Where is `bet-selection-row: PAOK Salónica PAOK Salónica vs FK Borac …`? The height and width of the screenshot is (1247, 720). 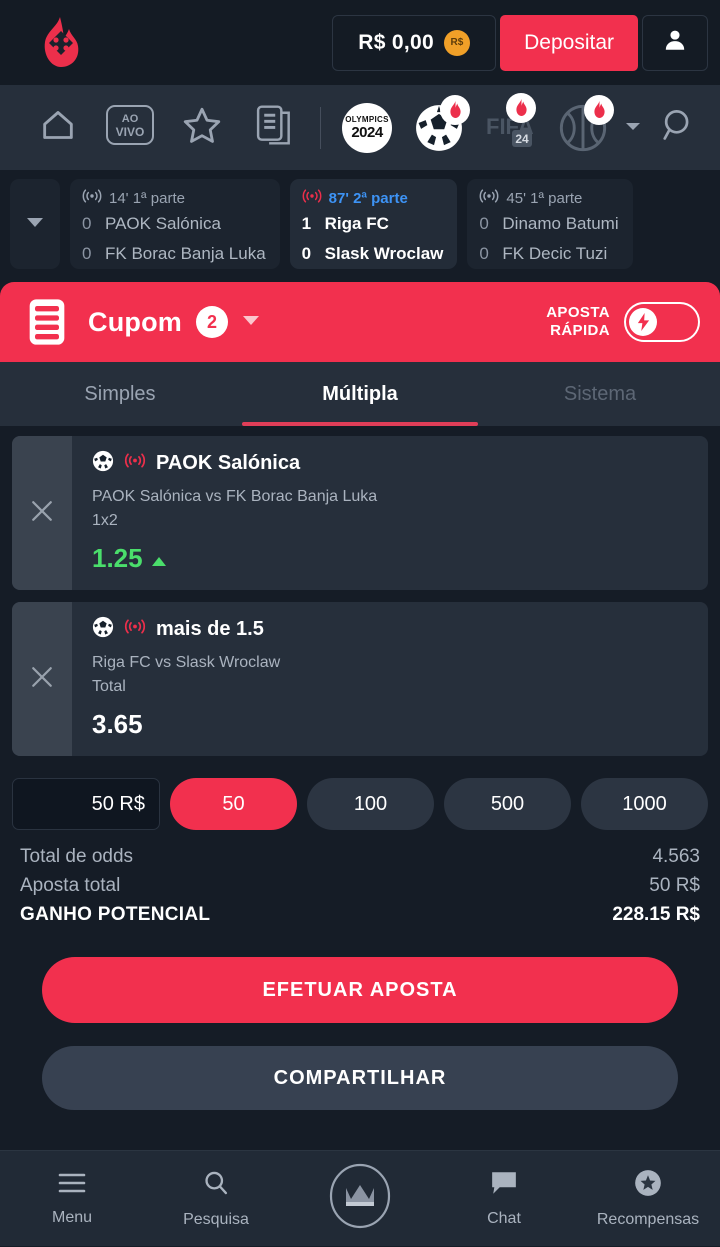
bet-selection-row: PAOK Salónica PAOK Salónica vs FK Borac … is located at coordinates (360, 513).